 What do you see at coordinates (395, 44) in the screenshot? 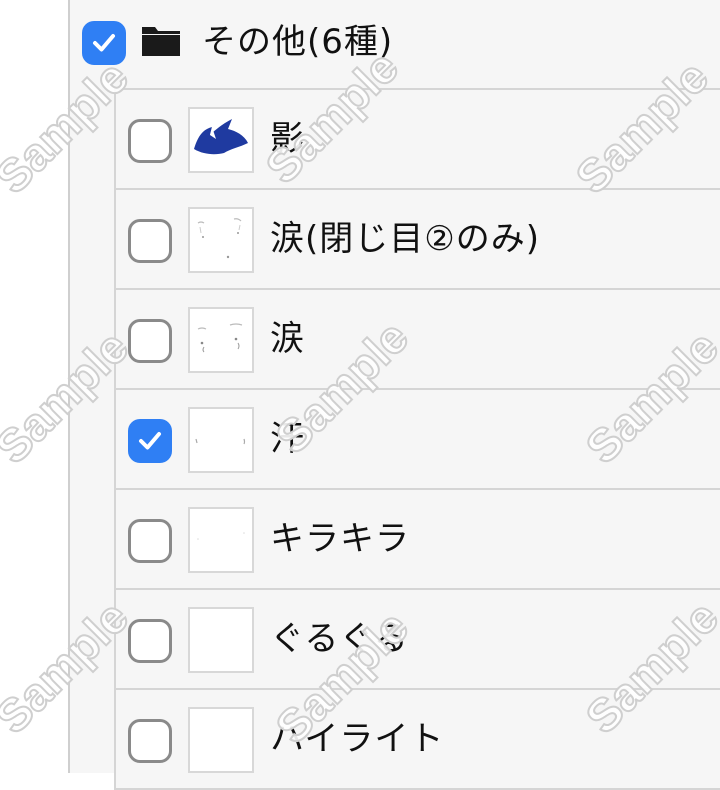
I see `folder-row-sonota: その他(6種)` at bounding box center [395, 44].